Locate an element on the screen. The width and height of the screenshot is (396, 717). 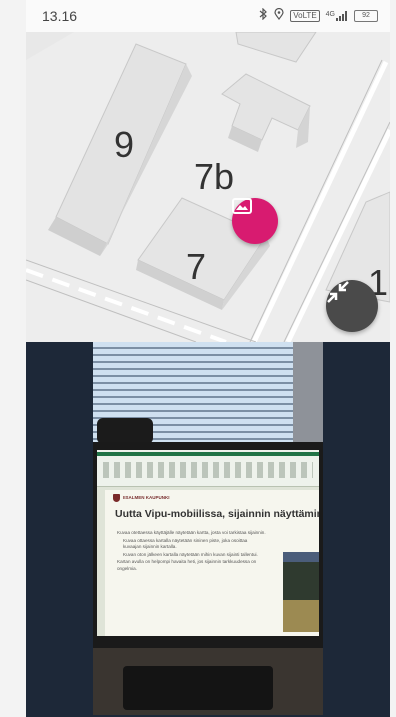
slide-phone-header is located at coordinates (301, 557).